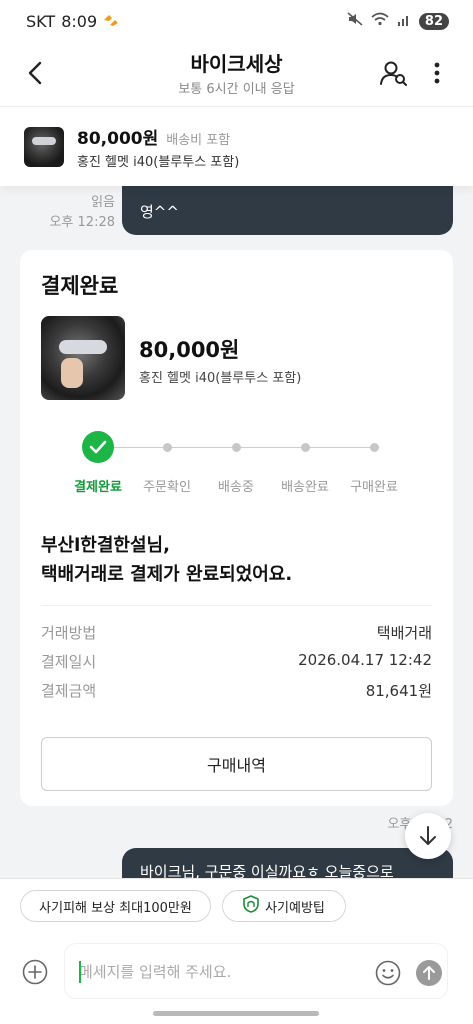 The image size is (473, 1024). Describe the element at coordinates (404, 633) in the screenshot. I see `info-value: 택배거래` at that location.